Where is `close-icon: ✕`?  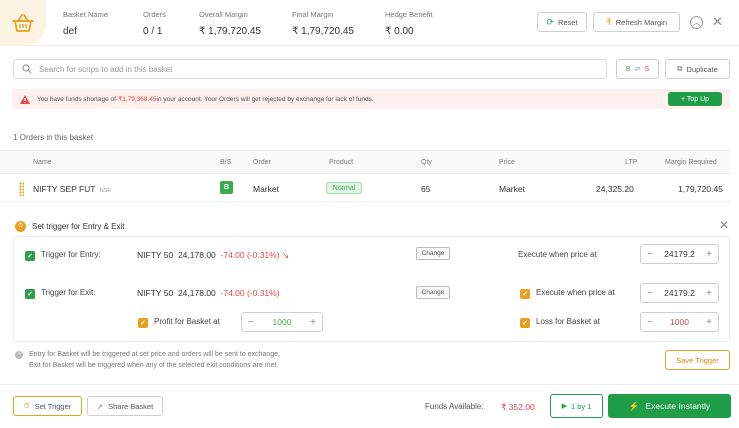
close-icon: ✕ is located at coordinates (717, 21).